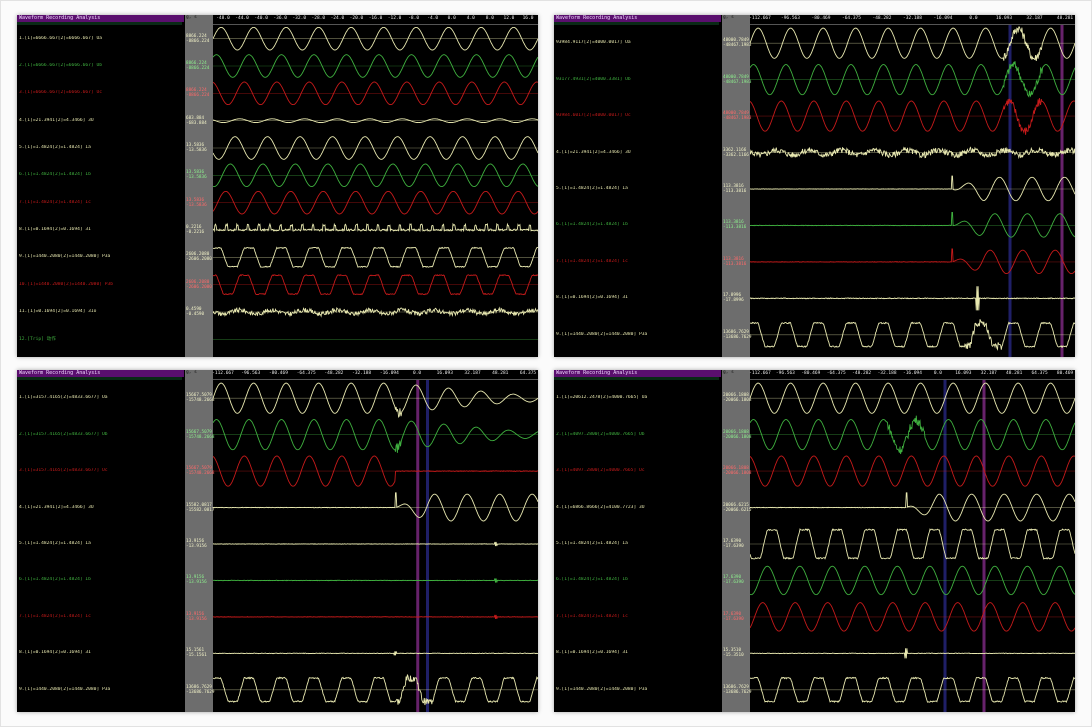  I want to click on time-tick-label: -40.0, so click(261, 18).